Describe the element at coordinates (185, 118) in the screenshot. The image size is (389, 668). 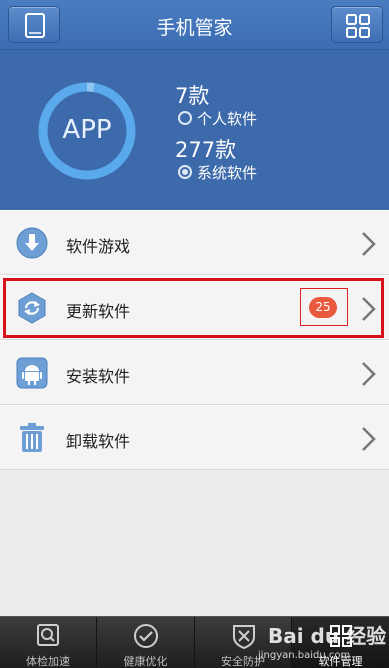
I see `personal-radio` at that location.